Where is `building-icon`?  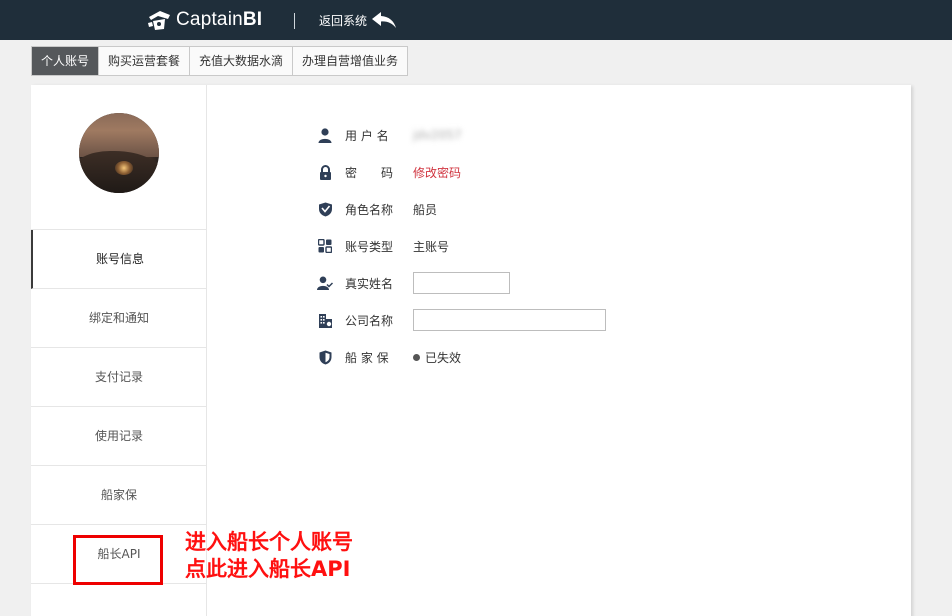
building-icon is located at coordinates (325, 320).